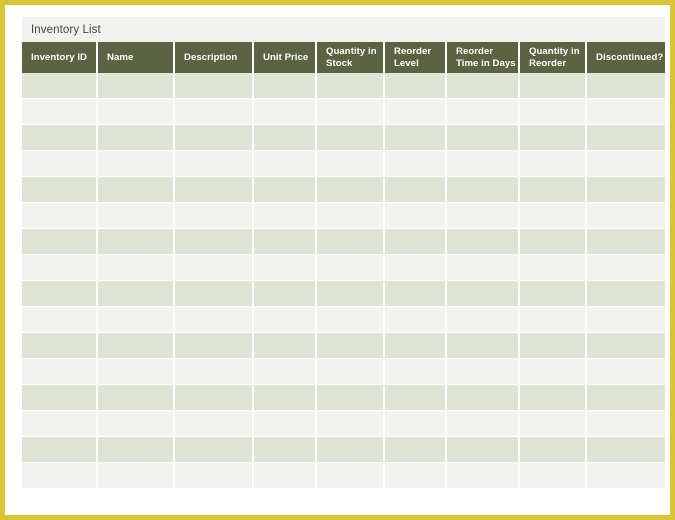 This screenshot has height=520, width=675. What do you see at coordinates (483, 57) in the screenshot?
I see `column-header-6: Reorder Time in Days` at bounding box center [483, 57].